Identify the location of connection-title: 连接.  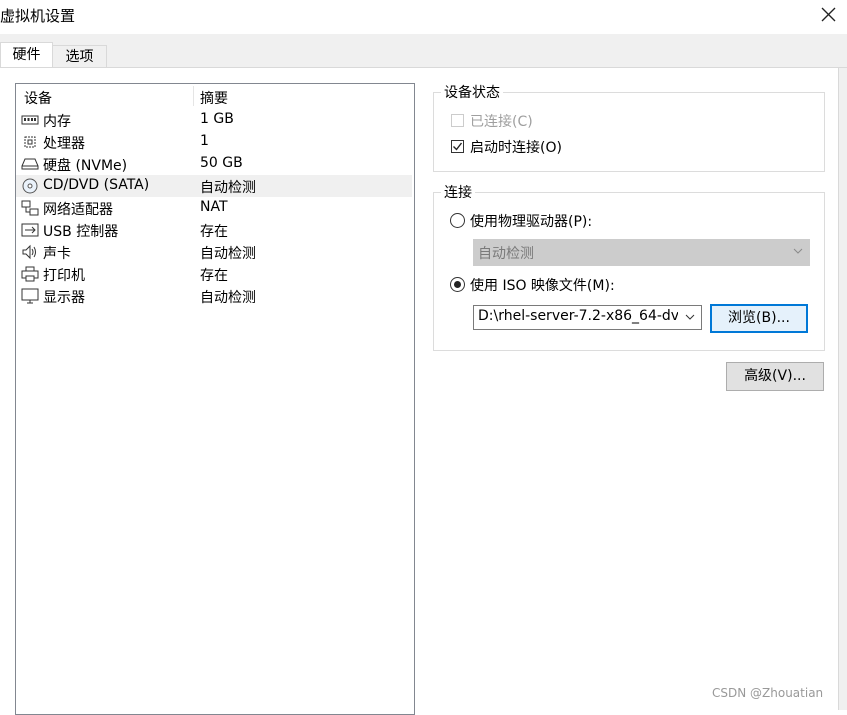
(458, 192).